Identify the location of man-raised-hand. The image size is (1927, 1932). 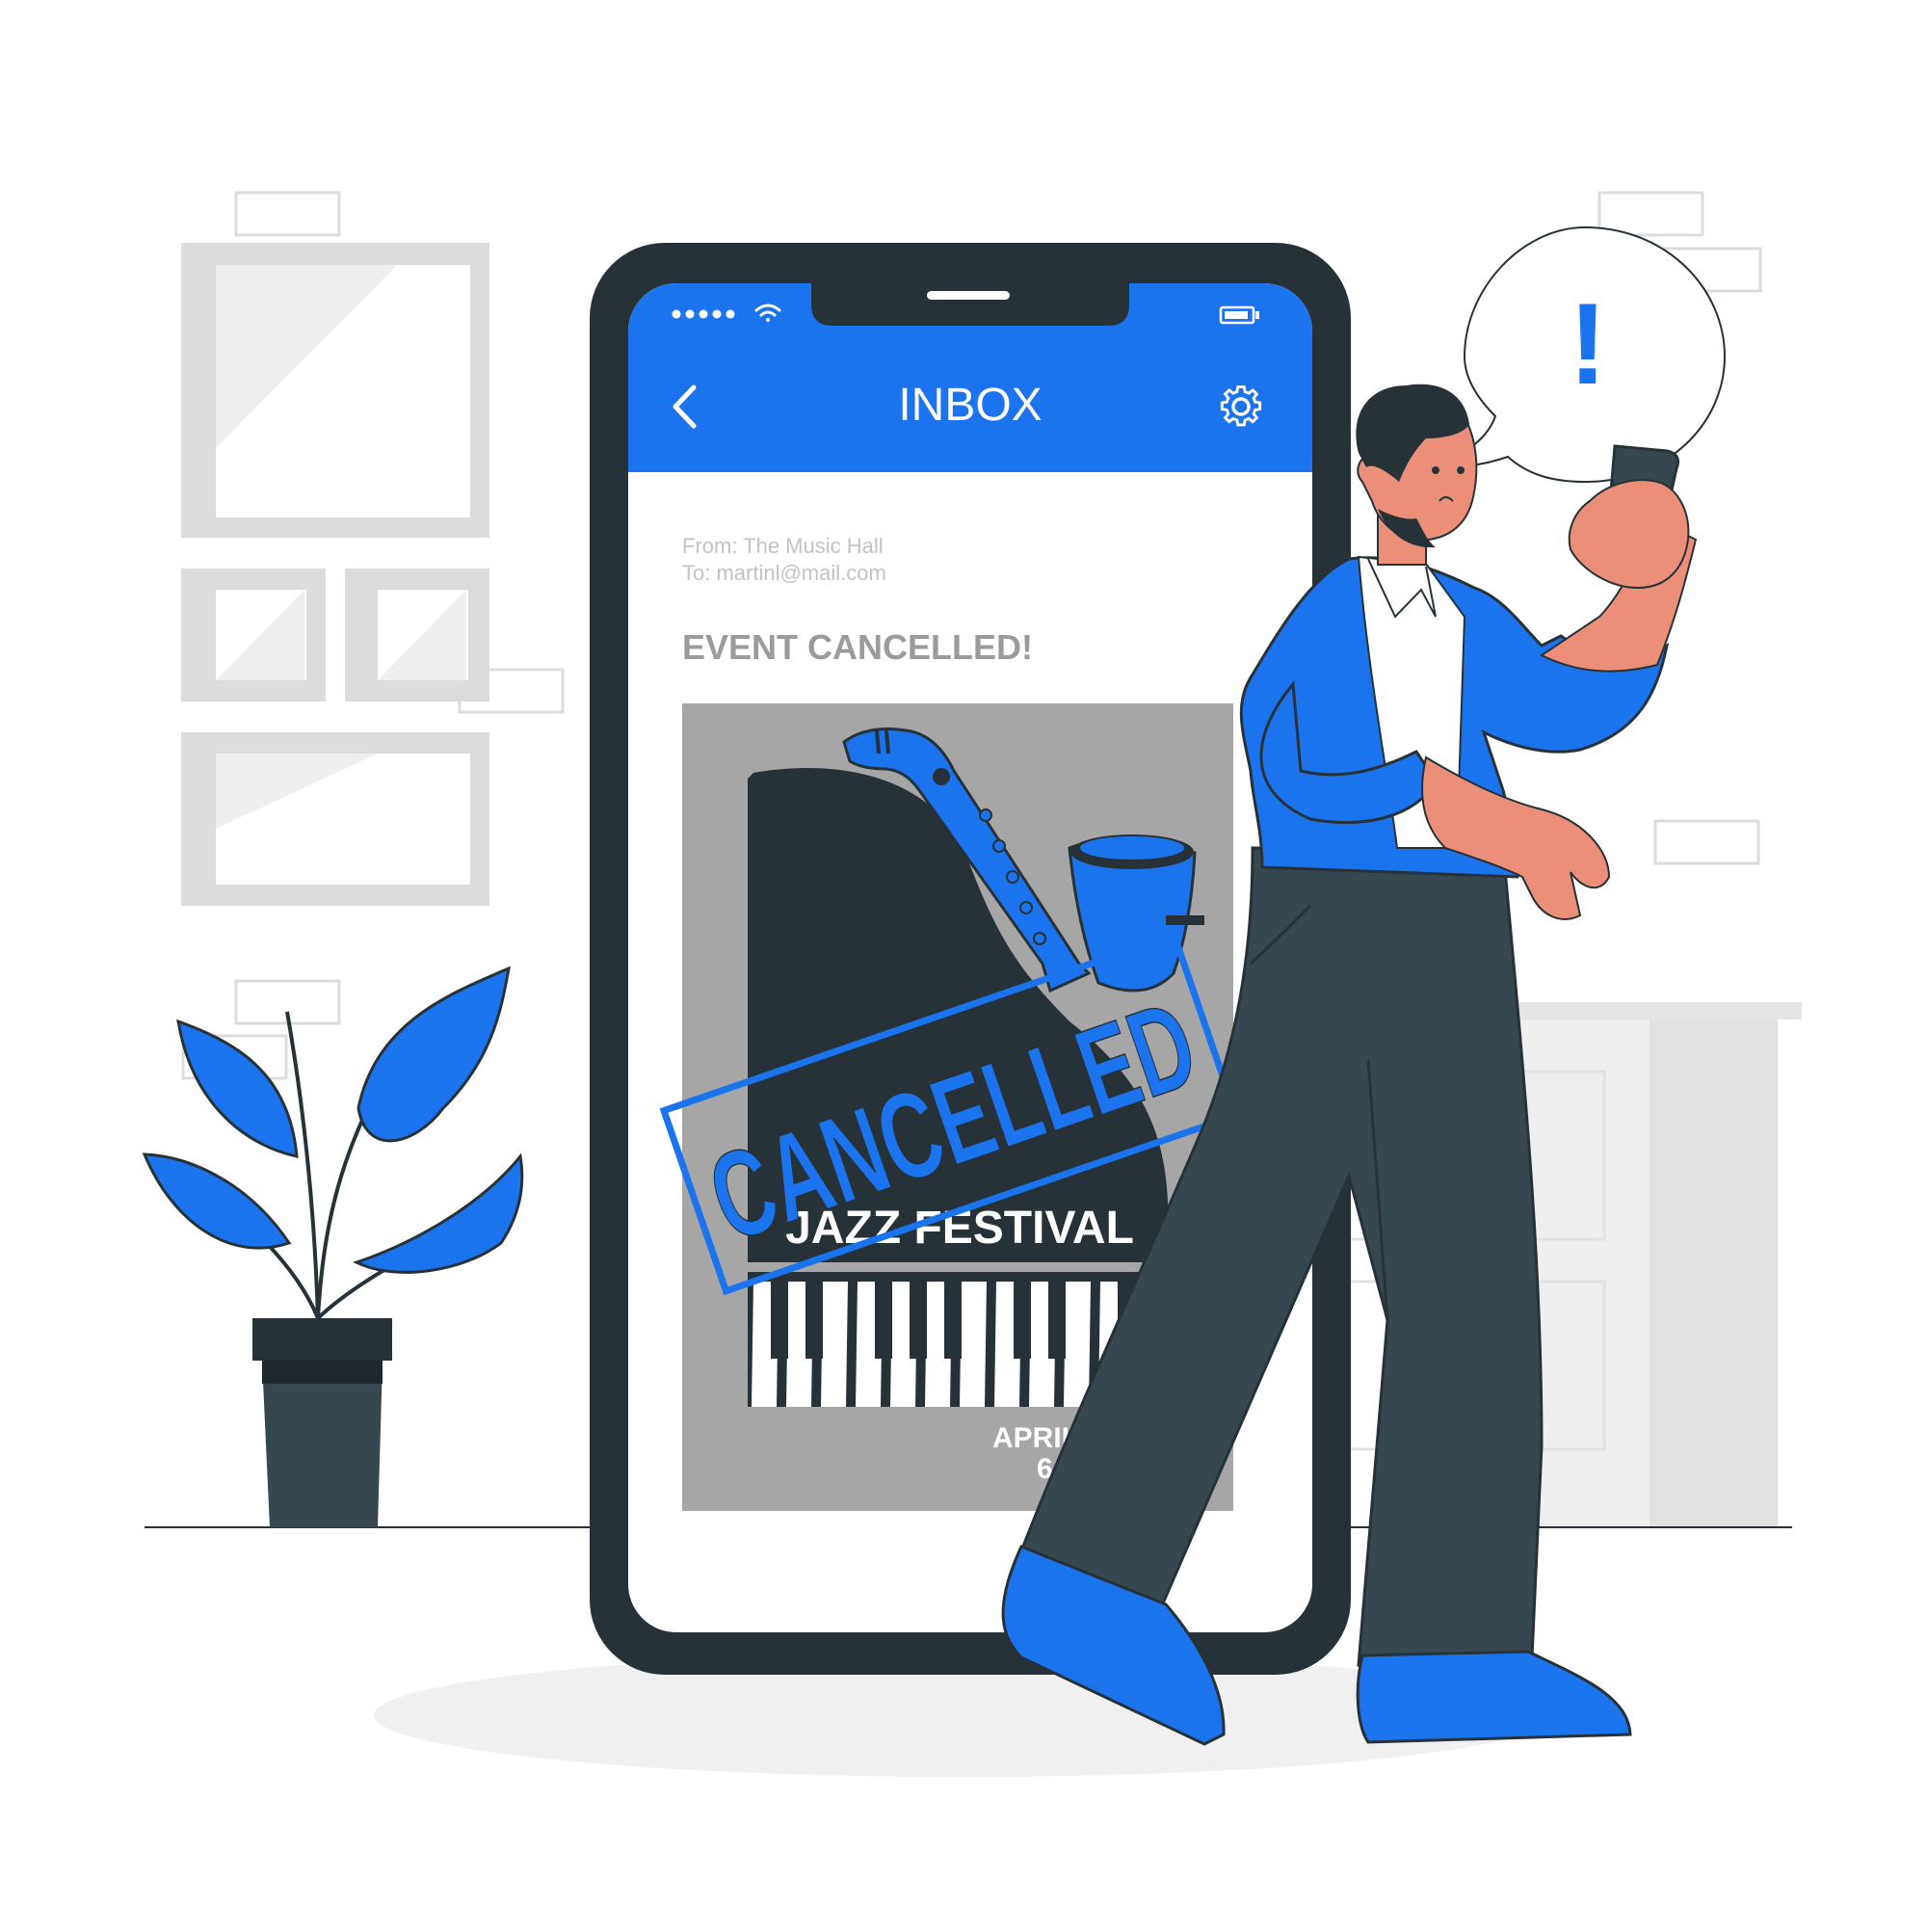
(1629, 534).